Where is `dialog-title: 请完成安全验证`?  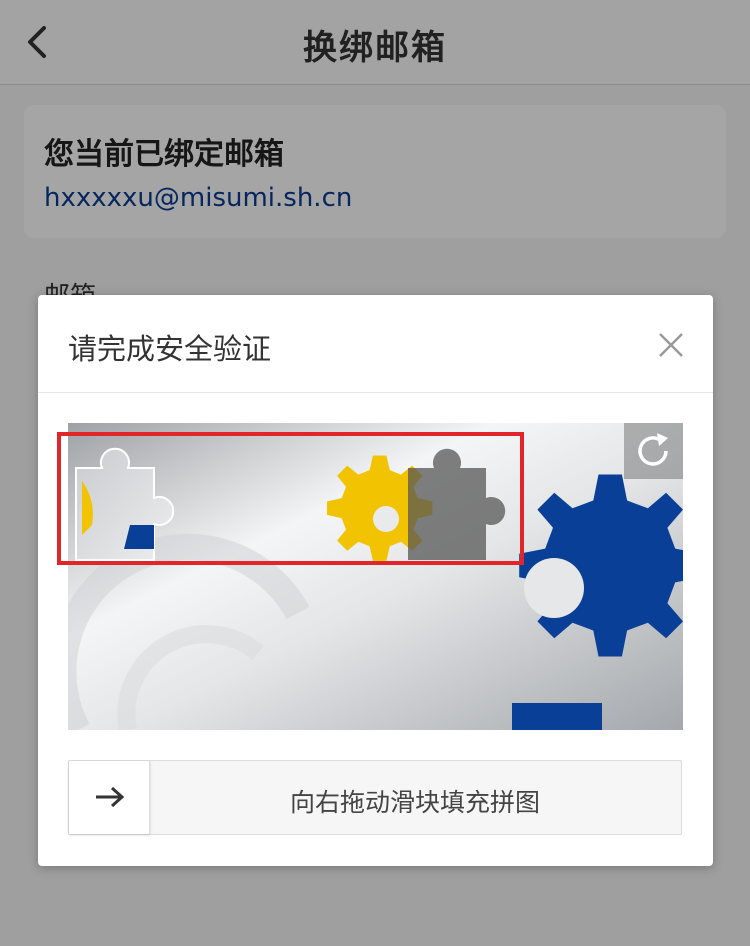
dialog-title: 请完成安全验证 is located at coordinates (170, 349).